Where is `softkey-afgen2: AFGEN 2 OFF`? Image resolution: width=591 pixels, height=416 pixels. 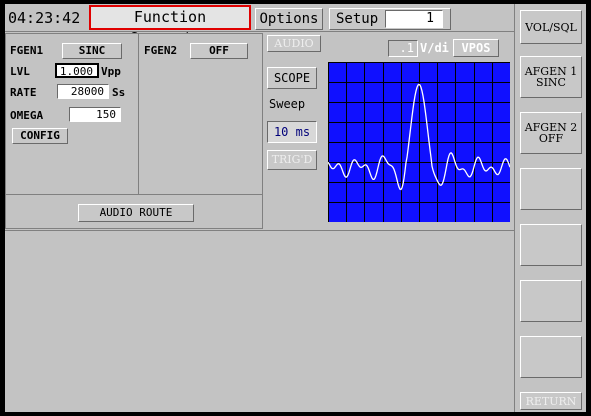
softkey-afgen2: AFGEN 2 OFF is located at coordinates (551, 133).